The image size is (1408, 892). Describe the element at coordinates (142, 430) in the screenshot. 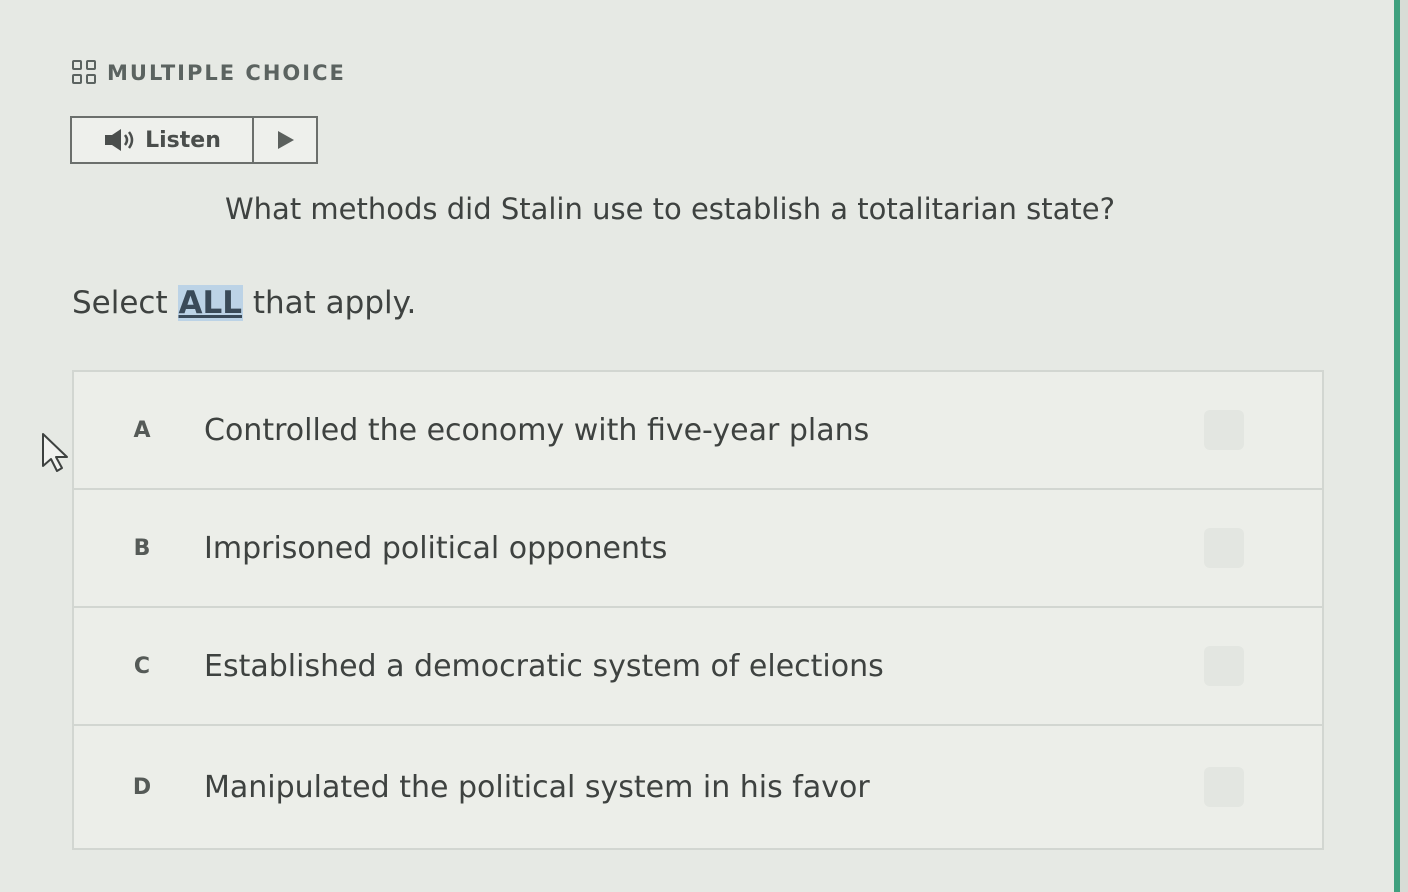

I see `option-letter: A` at that location.